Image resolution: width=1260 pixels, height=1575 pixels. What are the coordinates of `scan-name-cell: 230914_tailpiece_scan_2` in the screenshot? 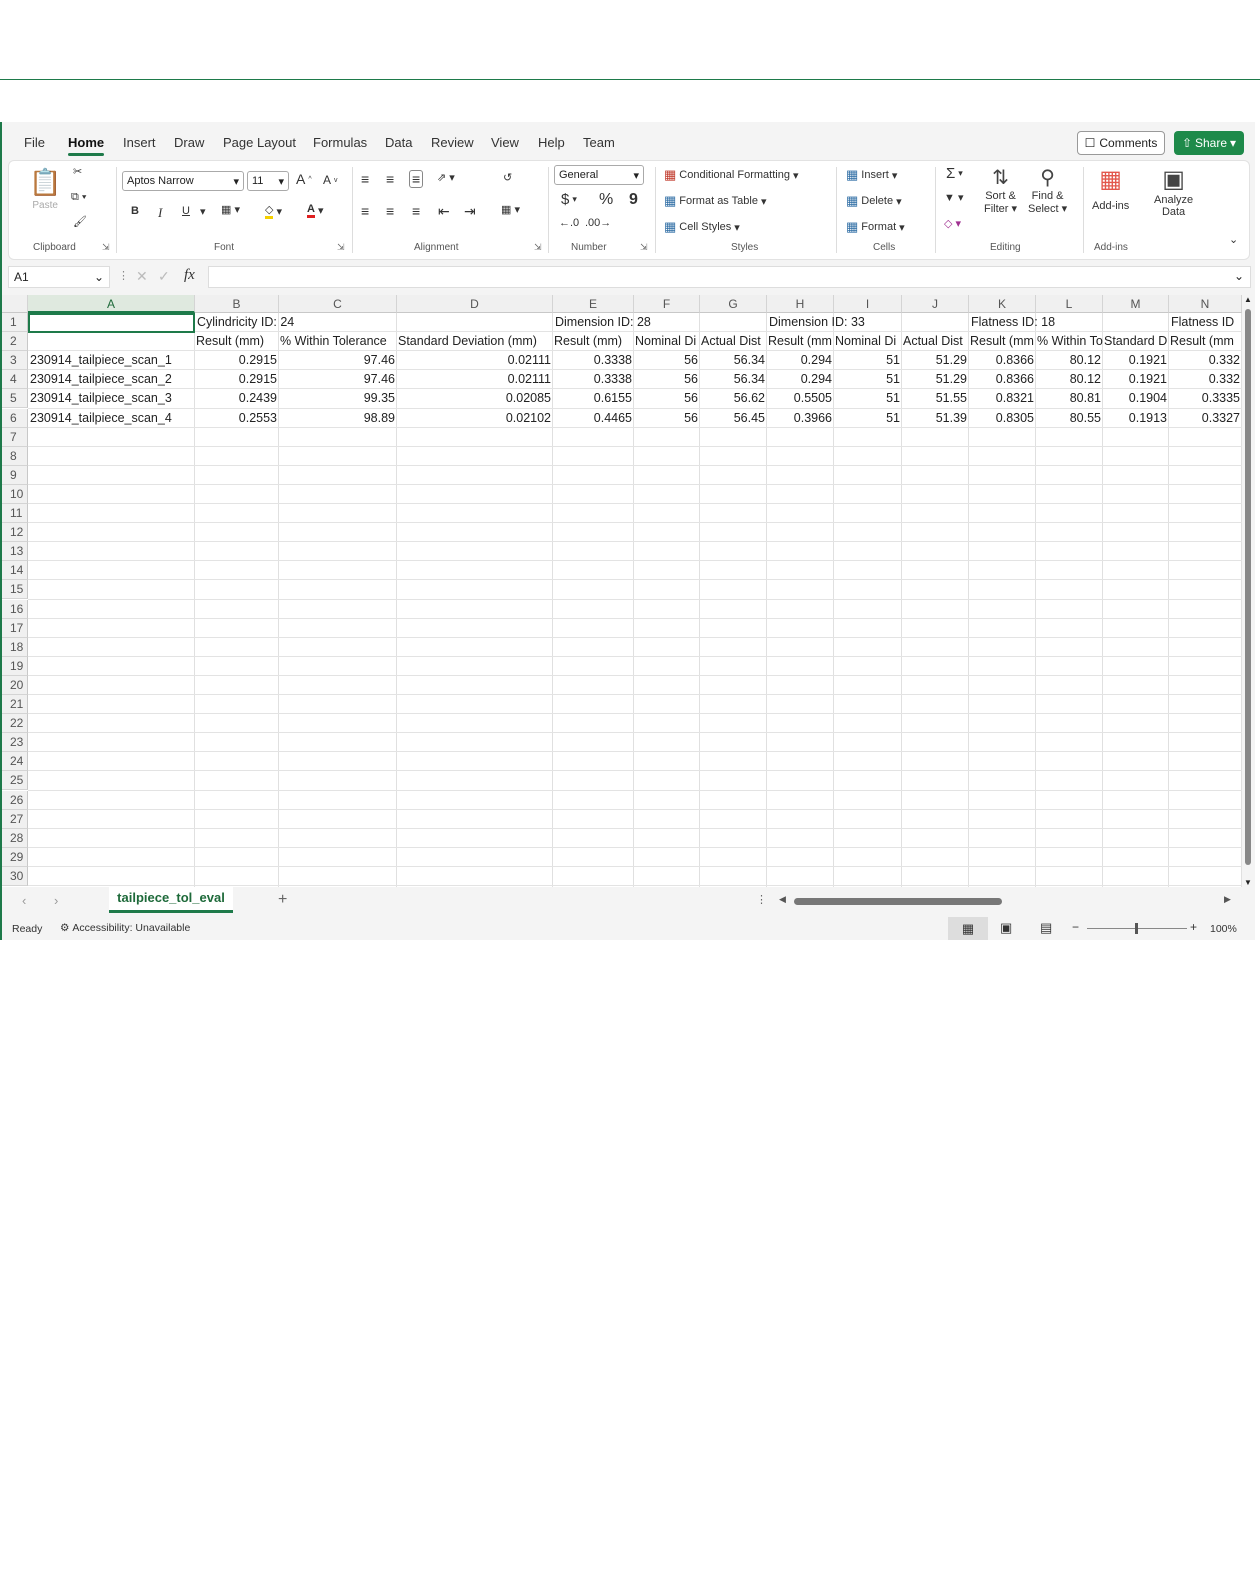 It's located at (111, 379).